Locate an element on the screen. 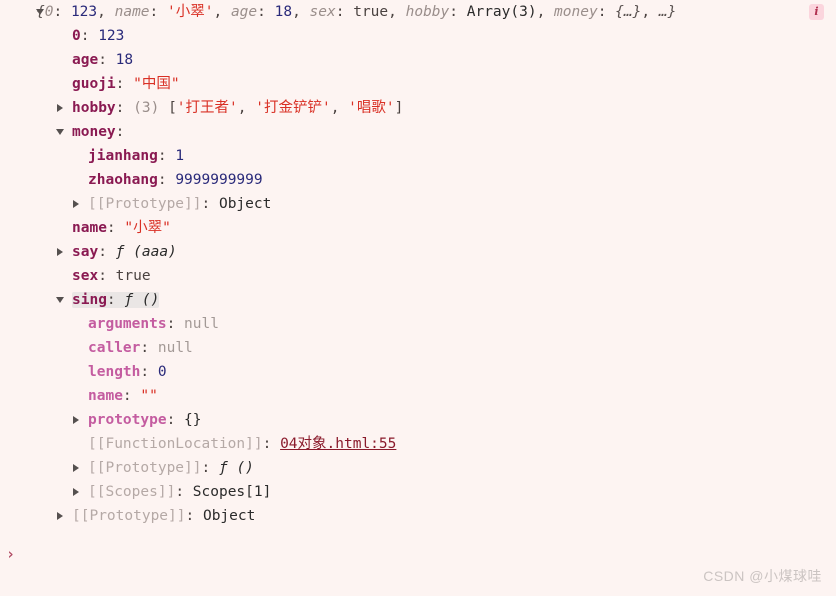 This screenshot has height=596, width=836. property-money-prototype: [[Prototype]]: Object is located at coordinates (418, 204).